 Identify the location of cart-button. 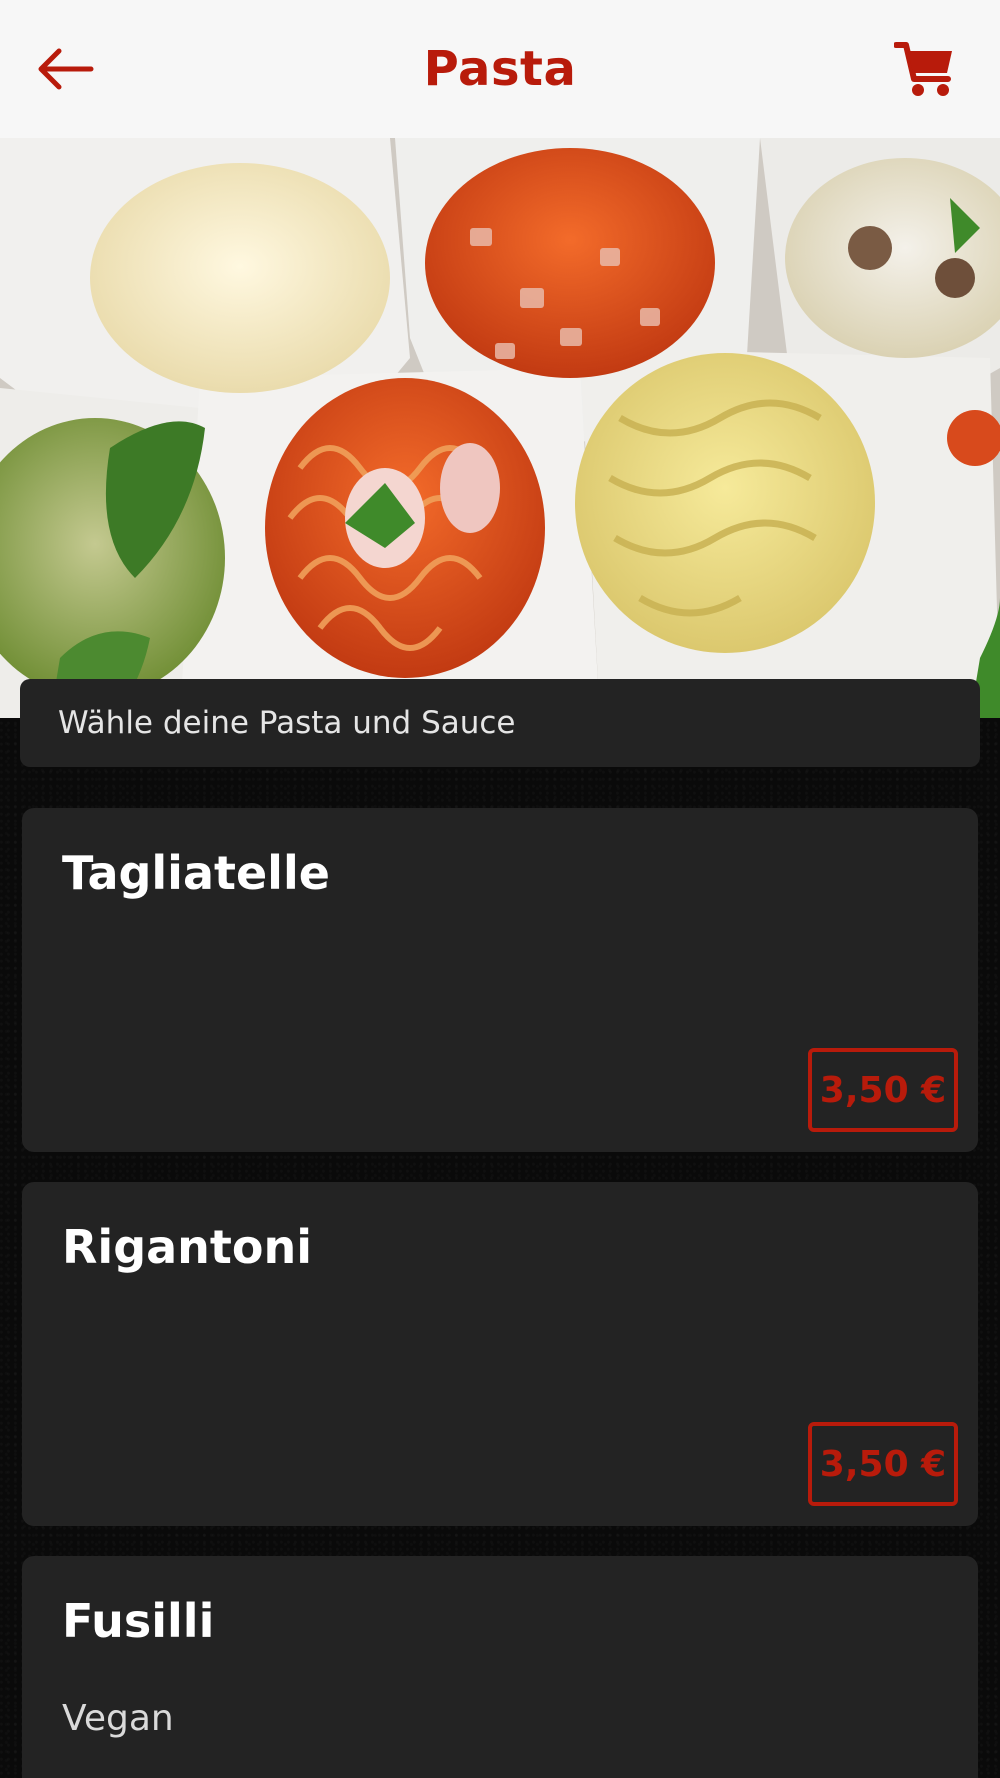
(925, 69).